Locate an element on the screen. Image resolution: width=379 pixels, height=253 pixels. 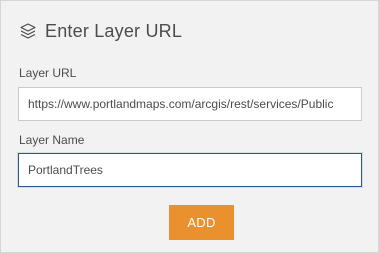
layer-name-input is located at coordinates (190, 170).